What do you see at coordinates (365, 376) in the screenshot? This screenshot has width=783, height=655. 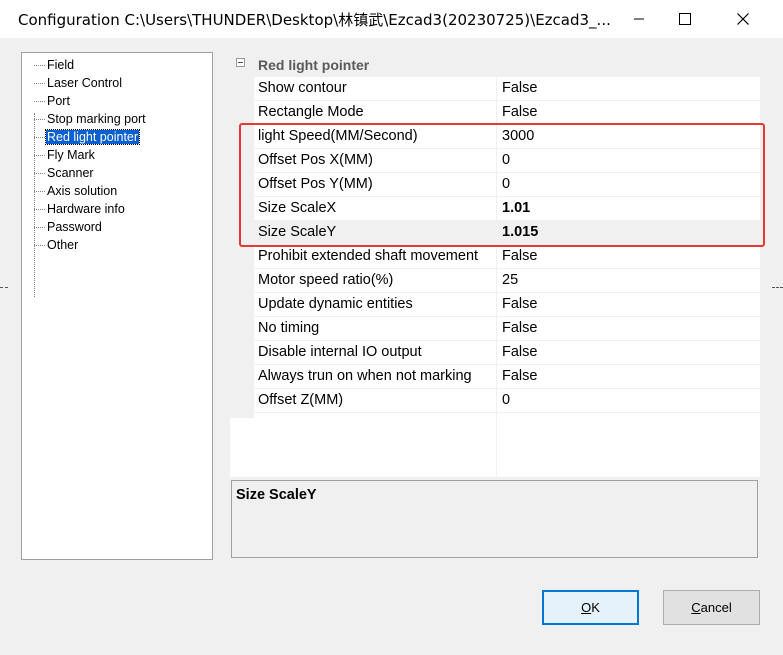 I see `property-name: Always trun on when not marking` at bounding box center [365, 376].